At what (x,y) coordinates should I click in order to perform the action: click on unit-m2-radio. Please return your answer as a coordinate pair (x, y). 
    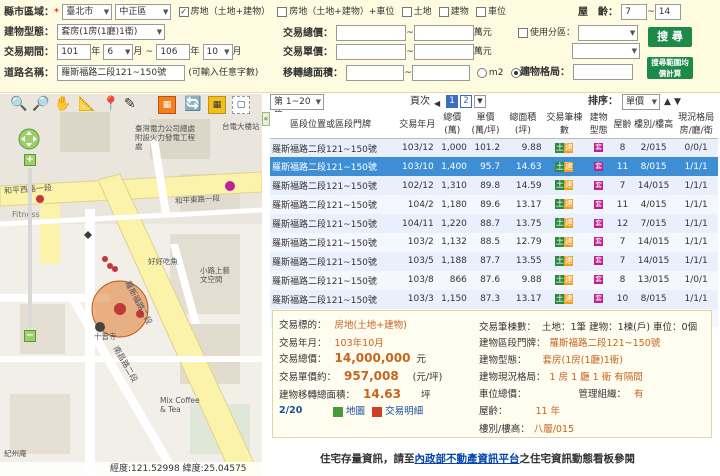
    Looking at the image, I should click on (481, 73).